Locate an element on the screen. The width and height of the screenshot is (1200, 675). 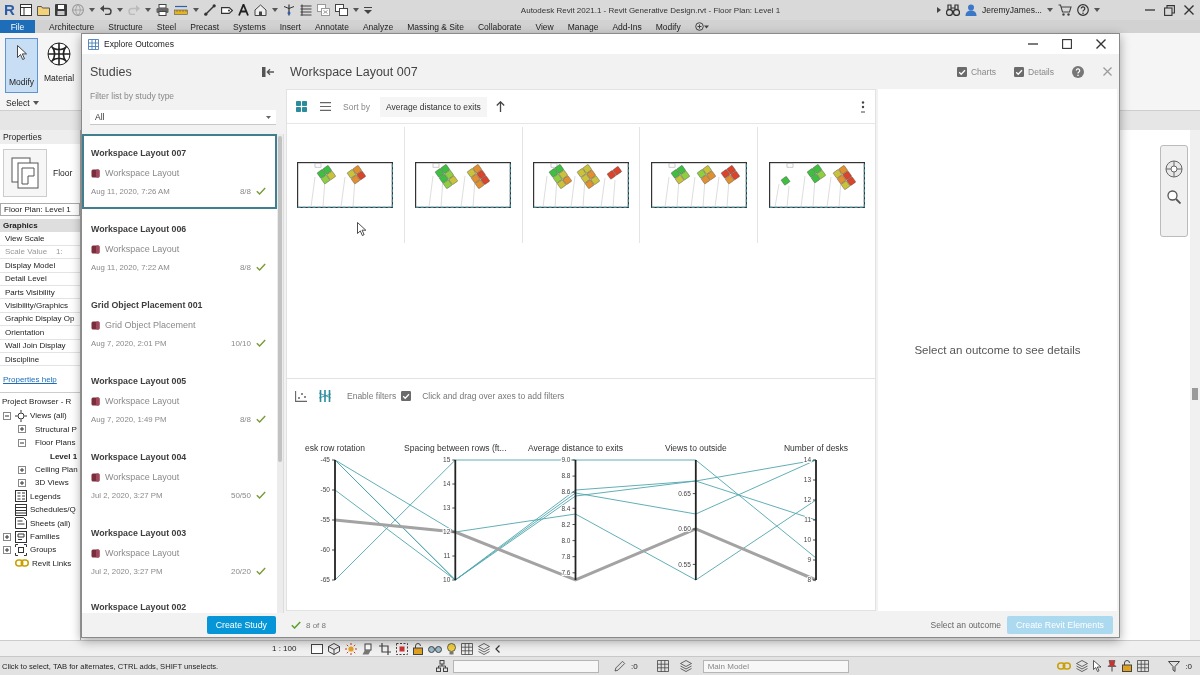
tree-item: Groups is located at coordinates (43, 550).